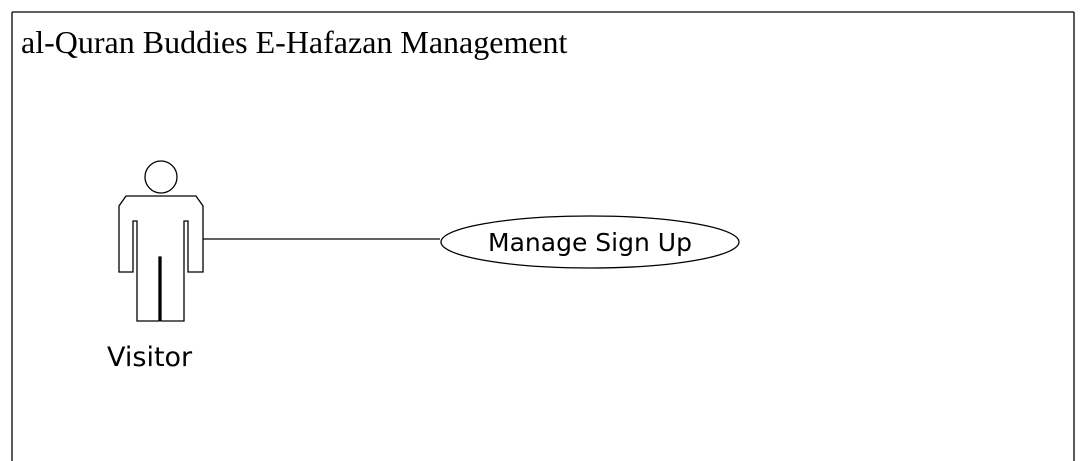  I want to click on actor-label: Visitor, so click(150, 357).